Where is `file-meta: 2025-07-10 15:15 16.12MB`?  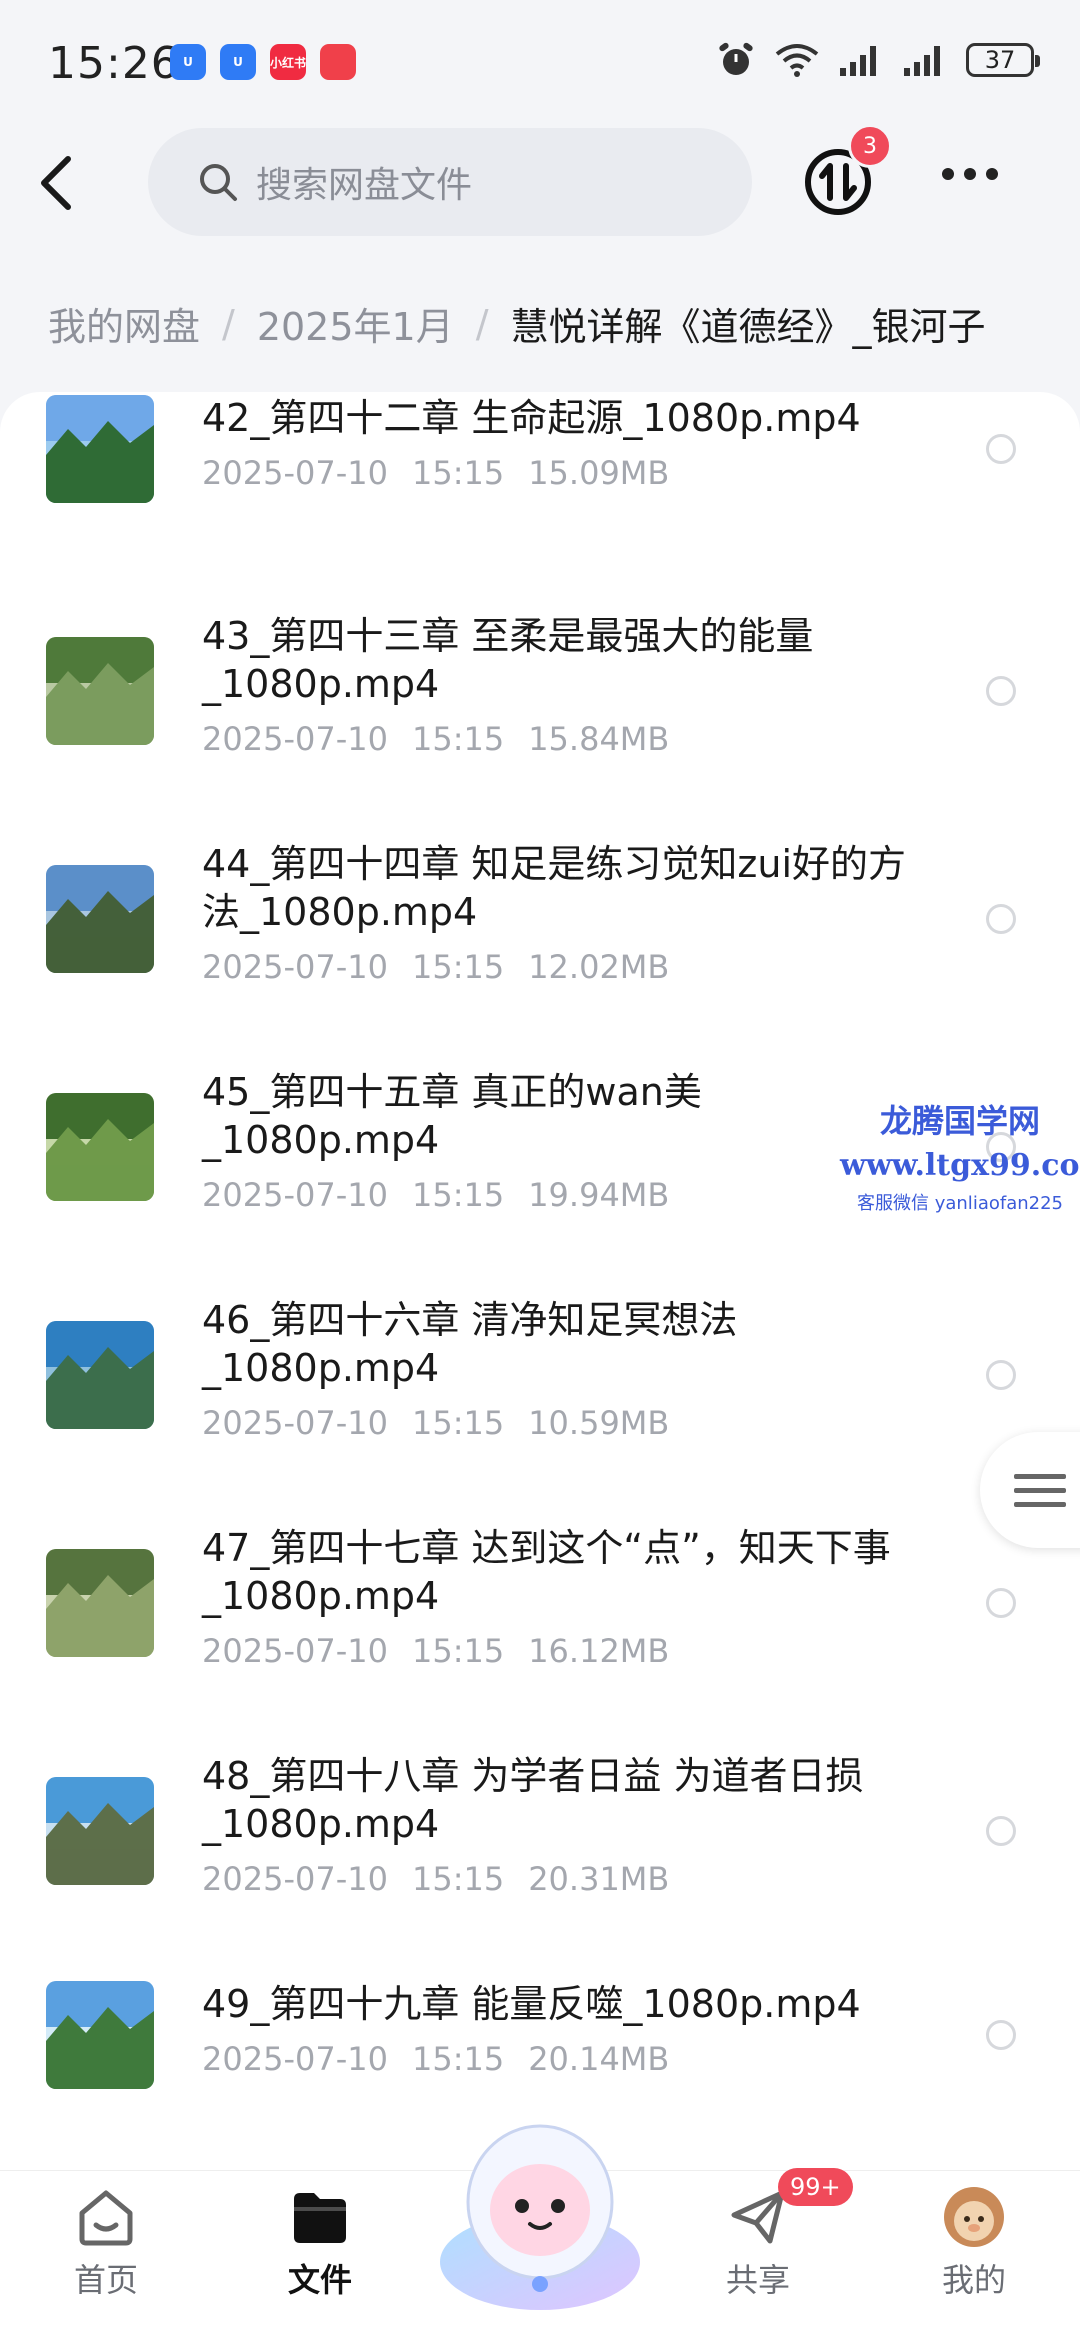
file-meta: 2025-07-10 15:15 16.12MB is located at coordinates (435, 1651).